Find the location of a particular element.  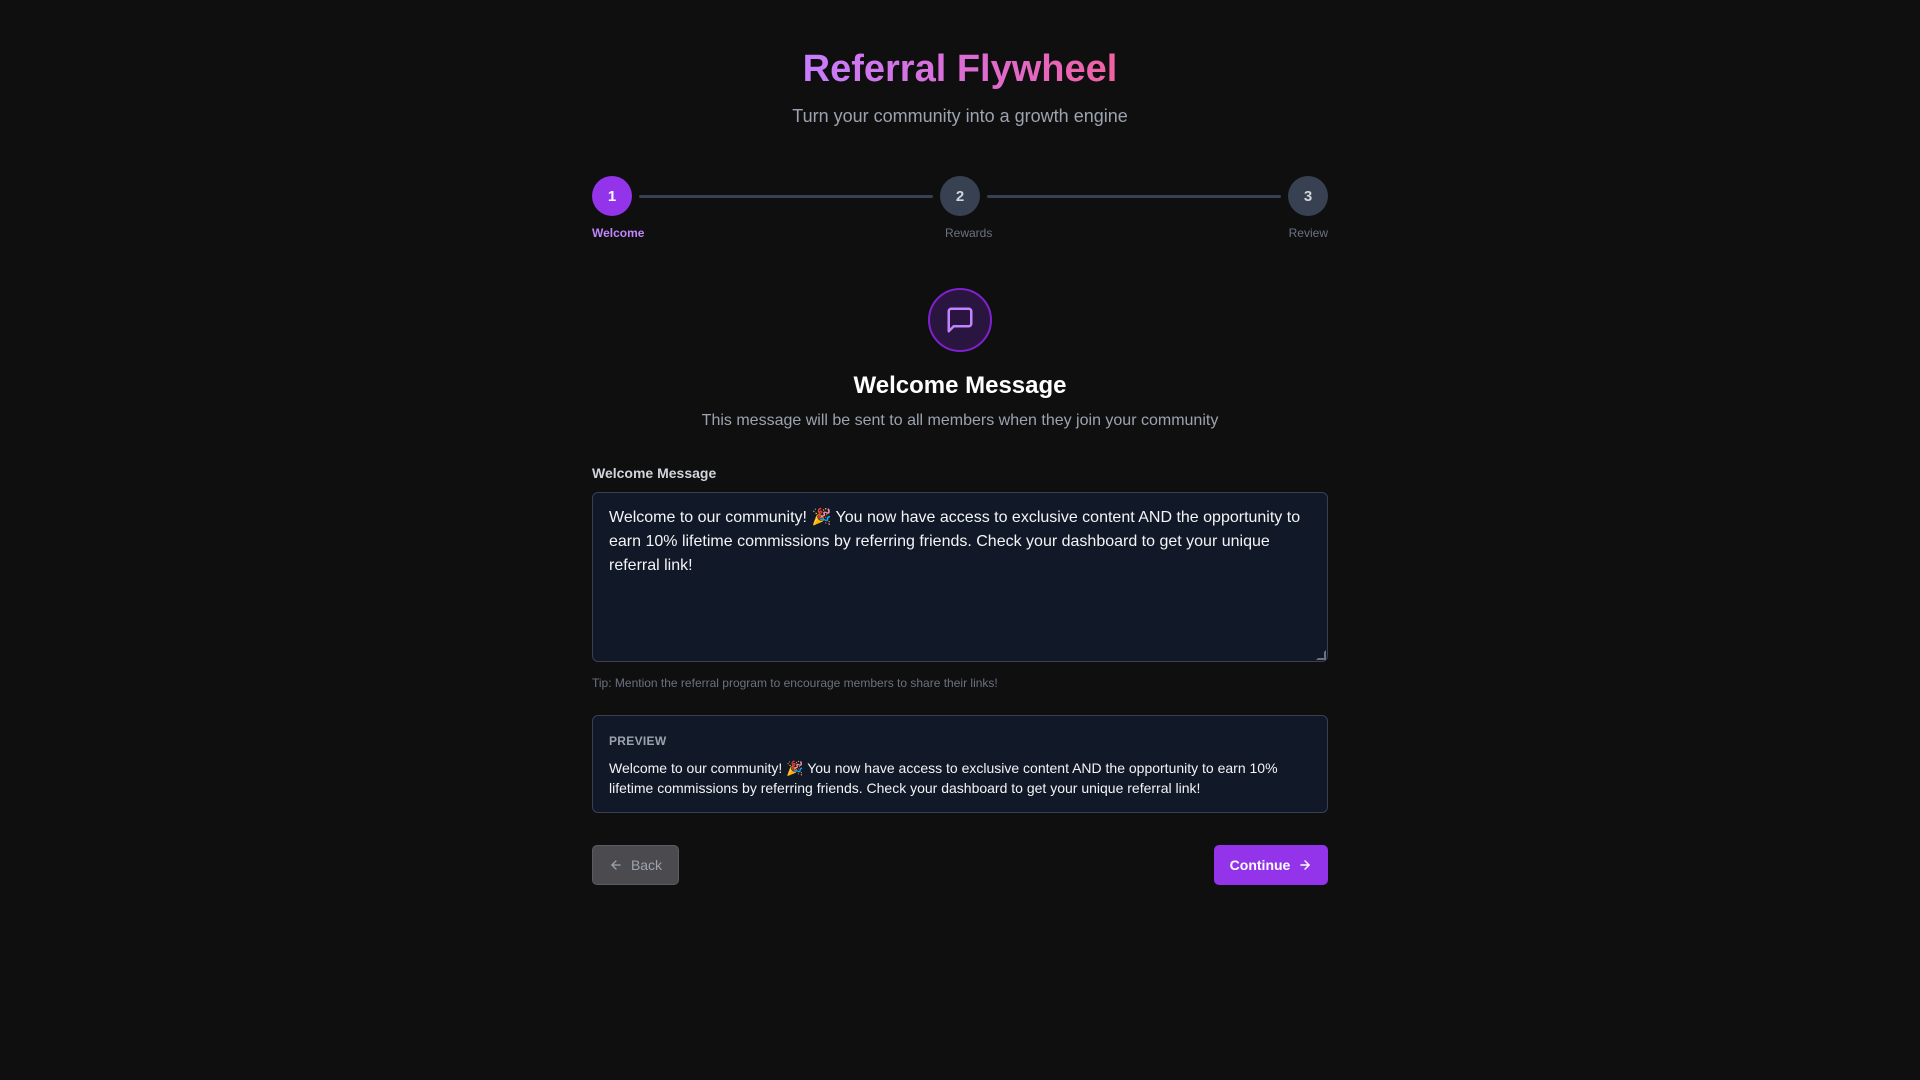

welcome-message-label: Welcome Message is located at coordinates (654, 473).